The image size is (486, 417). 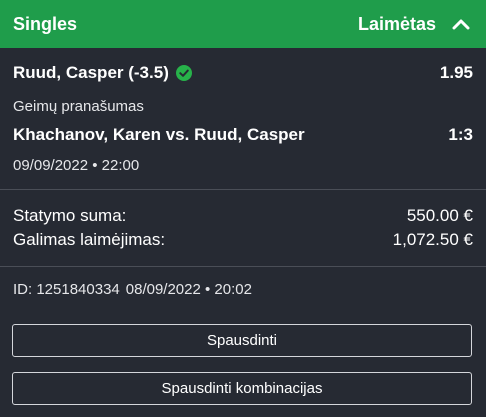 I want to click on stake-row: Statymo suma: 550.00 €, so click(x=243, y=216).